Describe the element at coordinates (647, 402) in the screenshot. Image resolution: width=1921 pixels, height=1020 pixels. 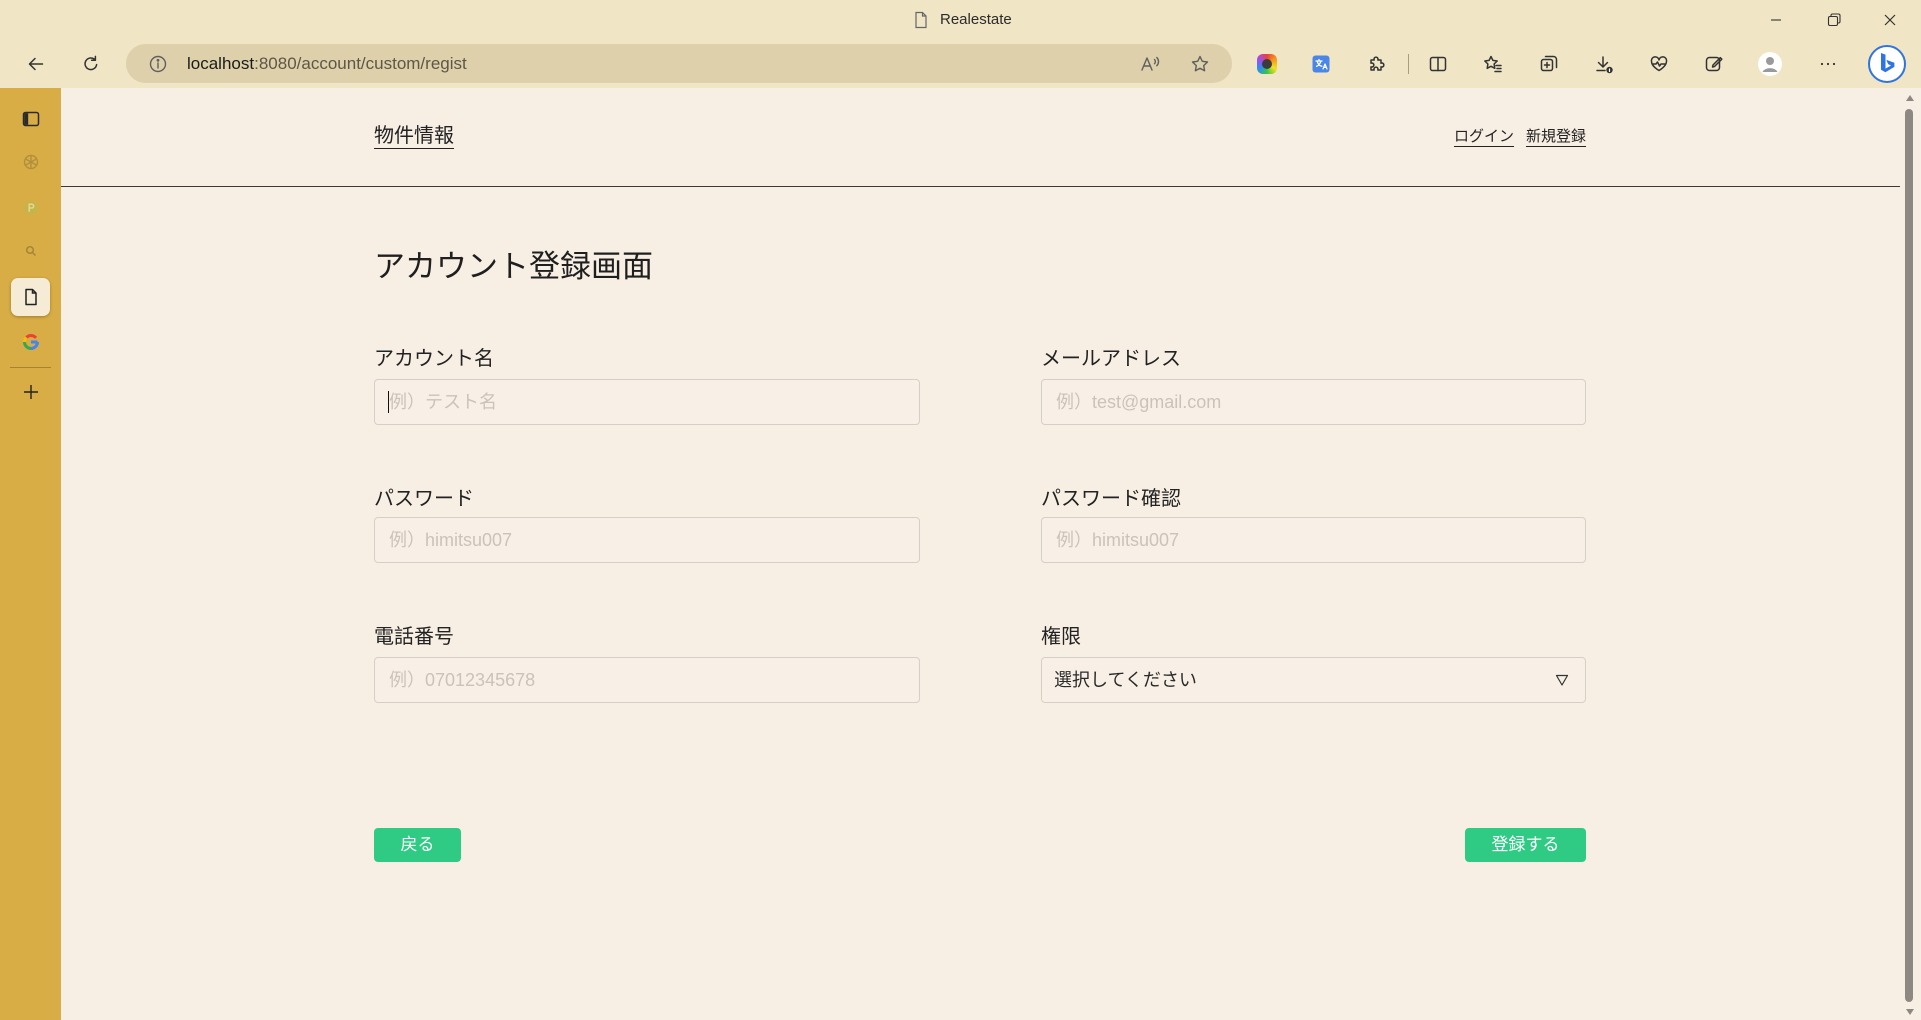
I see `account-name-input` at that location.